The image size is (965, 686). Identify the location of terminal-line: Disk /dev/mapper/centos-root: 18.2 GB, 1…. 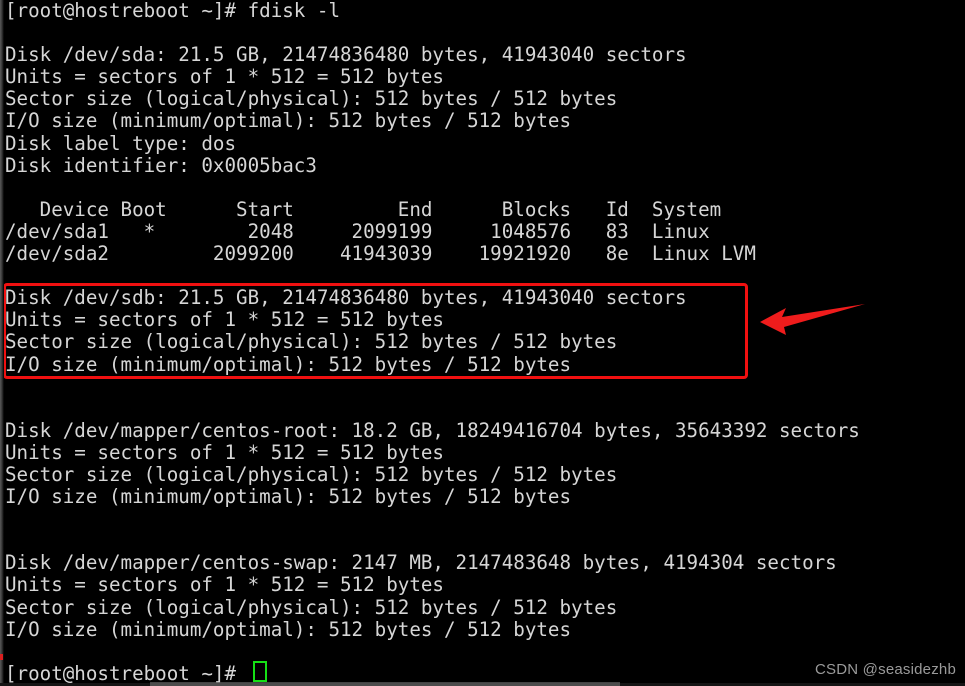
(432, 430).